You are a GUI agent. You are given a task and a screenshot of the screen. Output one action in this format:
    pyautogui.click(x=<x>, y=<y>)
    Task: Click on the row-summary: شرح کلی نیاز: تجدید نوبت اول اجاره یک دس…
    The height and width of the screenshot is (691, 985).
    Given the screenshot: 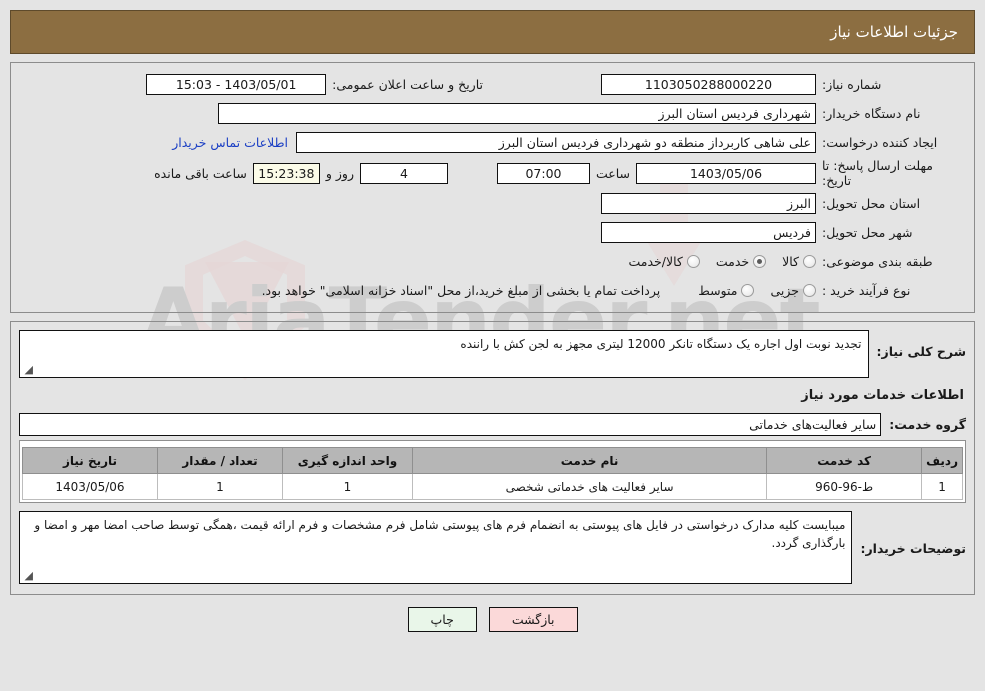 What is the action you would take?
    pyautogui.click(x=492, y=354)
    